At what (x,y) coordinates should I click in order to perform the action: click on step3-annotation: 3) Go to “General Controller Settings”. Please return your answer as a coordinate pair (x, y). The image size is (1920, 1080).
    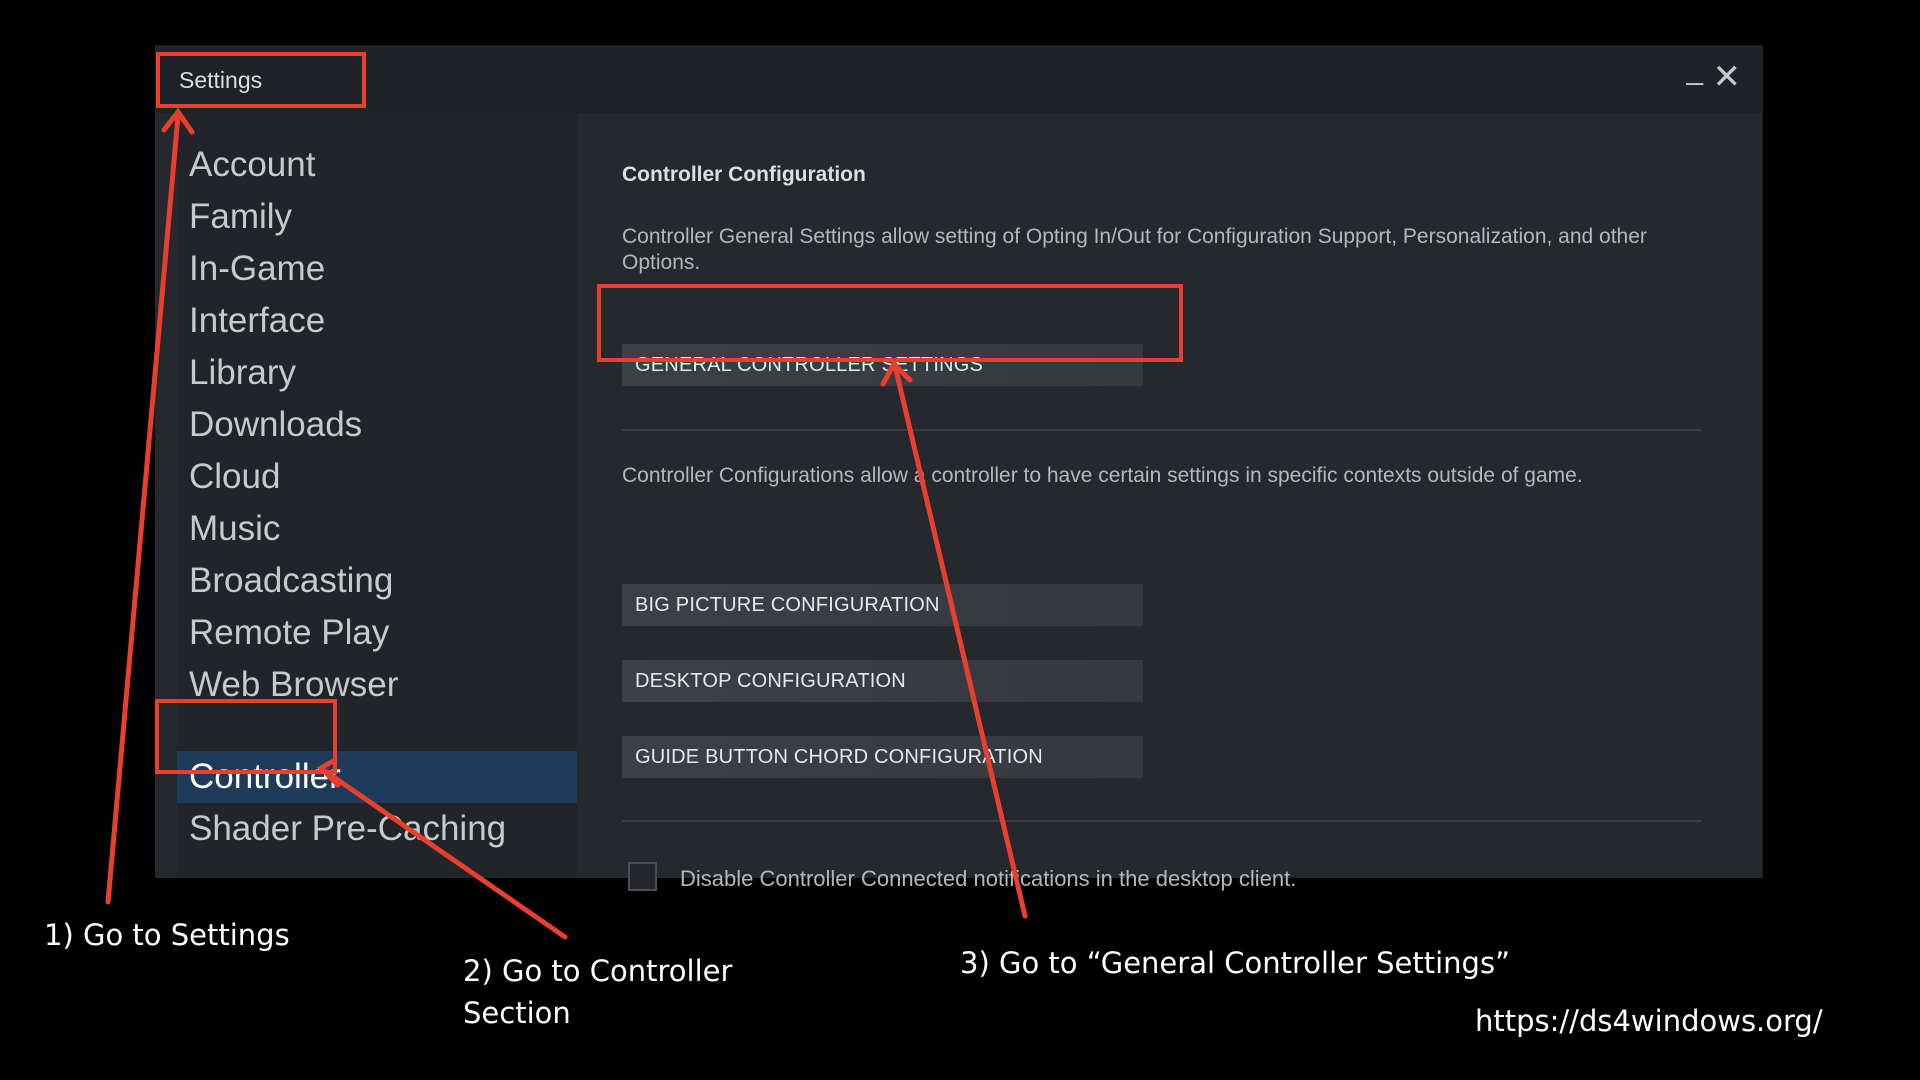
    Looking at the image, I should click on (1235, 963).